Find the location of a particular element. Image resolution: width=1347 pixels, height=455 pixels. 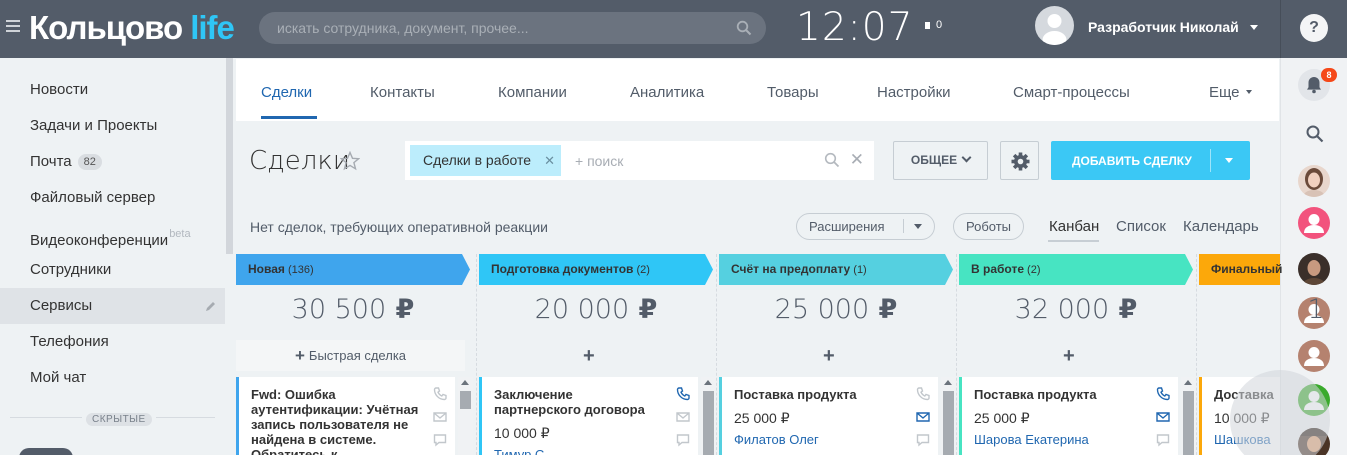

tab-smart-processes: Смарт-процессы is located at coordinates (1071, 92).